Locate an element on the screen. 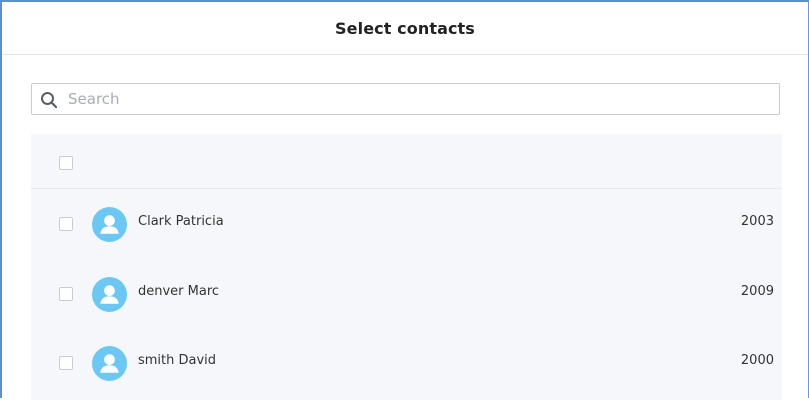 The height and width of the screenshot is (400, 809). search-icon is located at coordinates (49, 100).